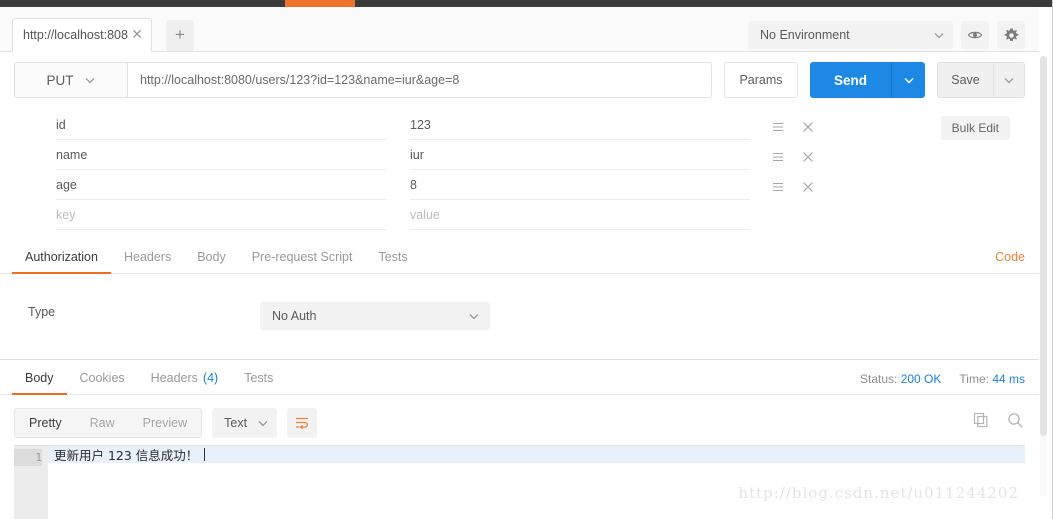 This screenshot has height=519, width=1053. What do you see at coordinates (102, 423) in the screenshot?
I see `view-mode-raw: Raw` at bounding box center [102, 423].